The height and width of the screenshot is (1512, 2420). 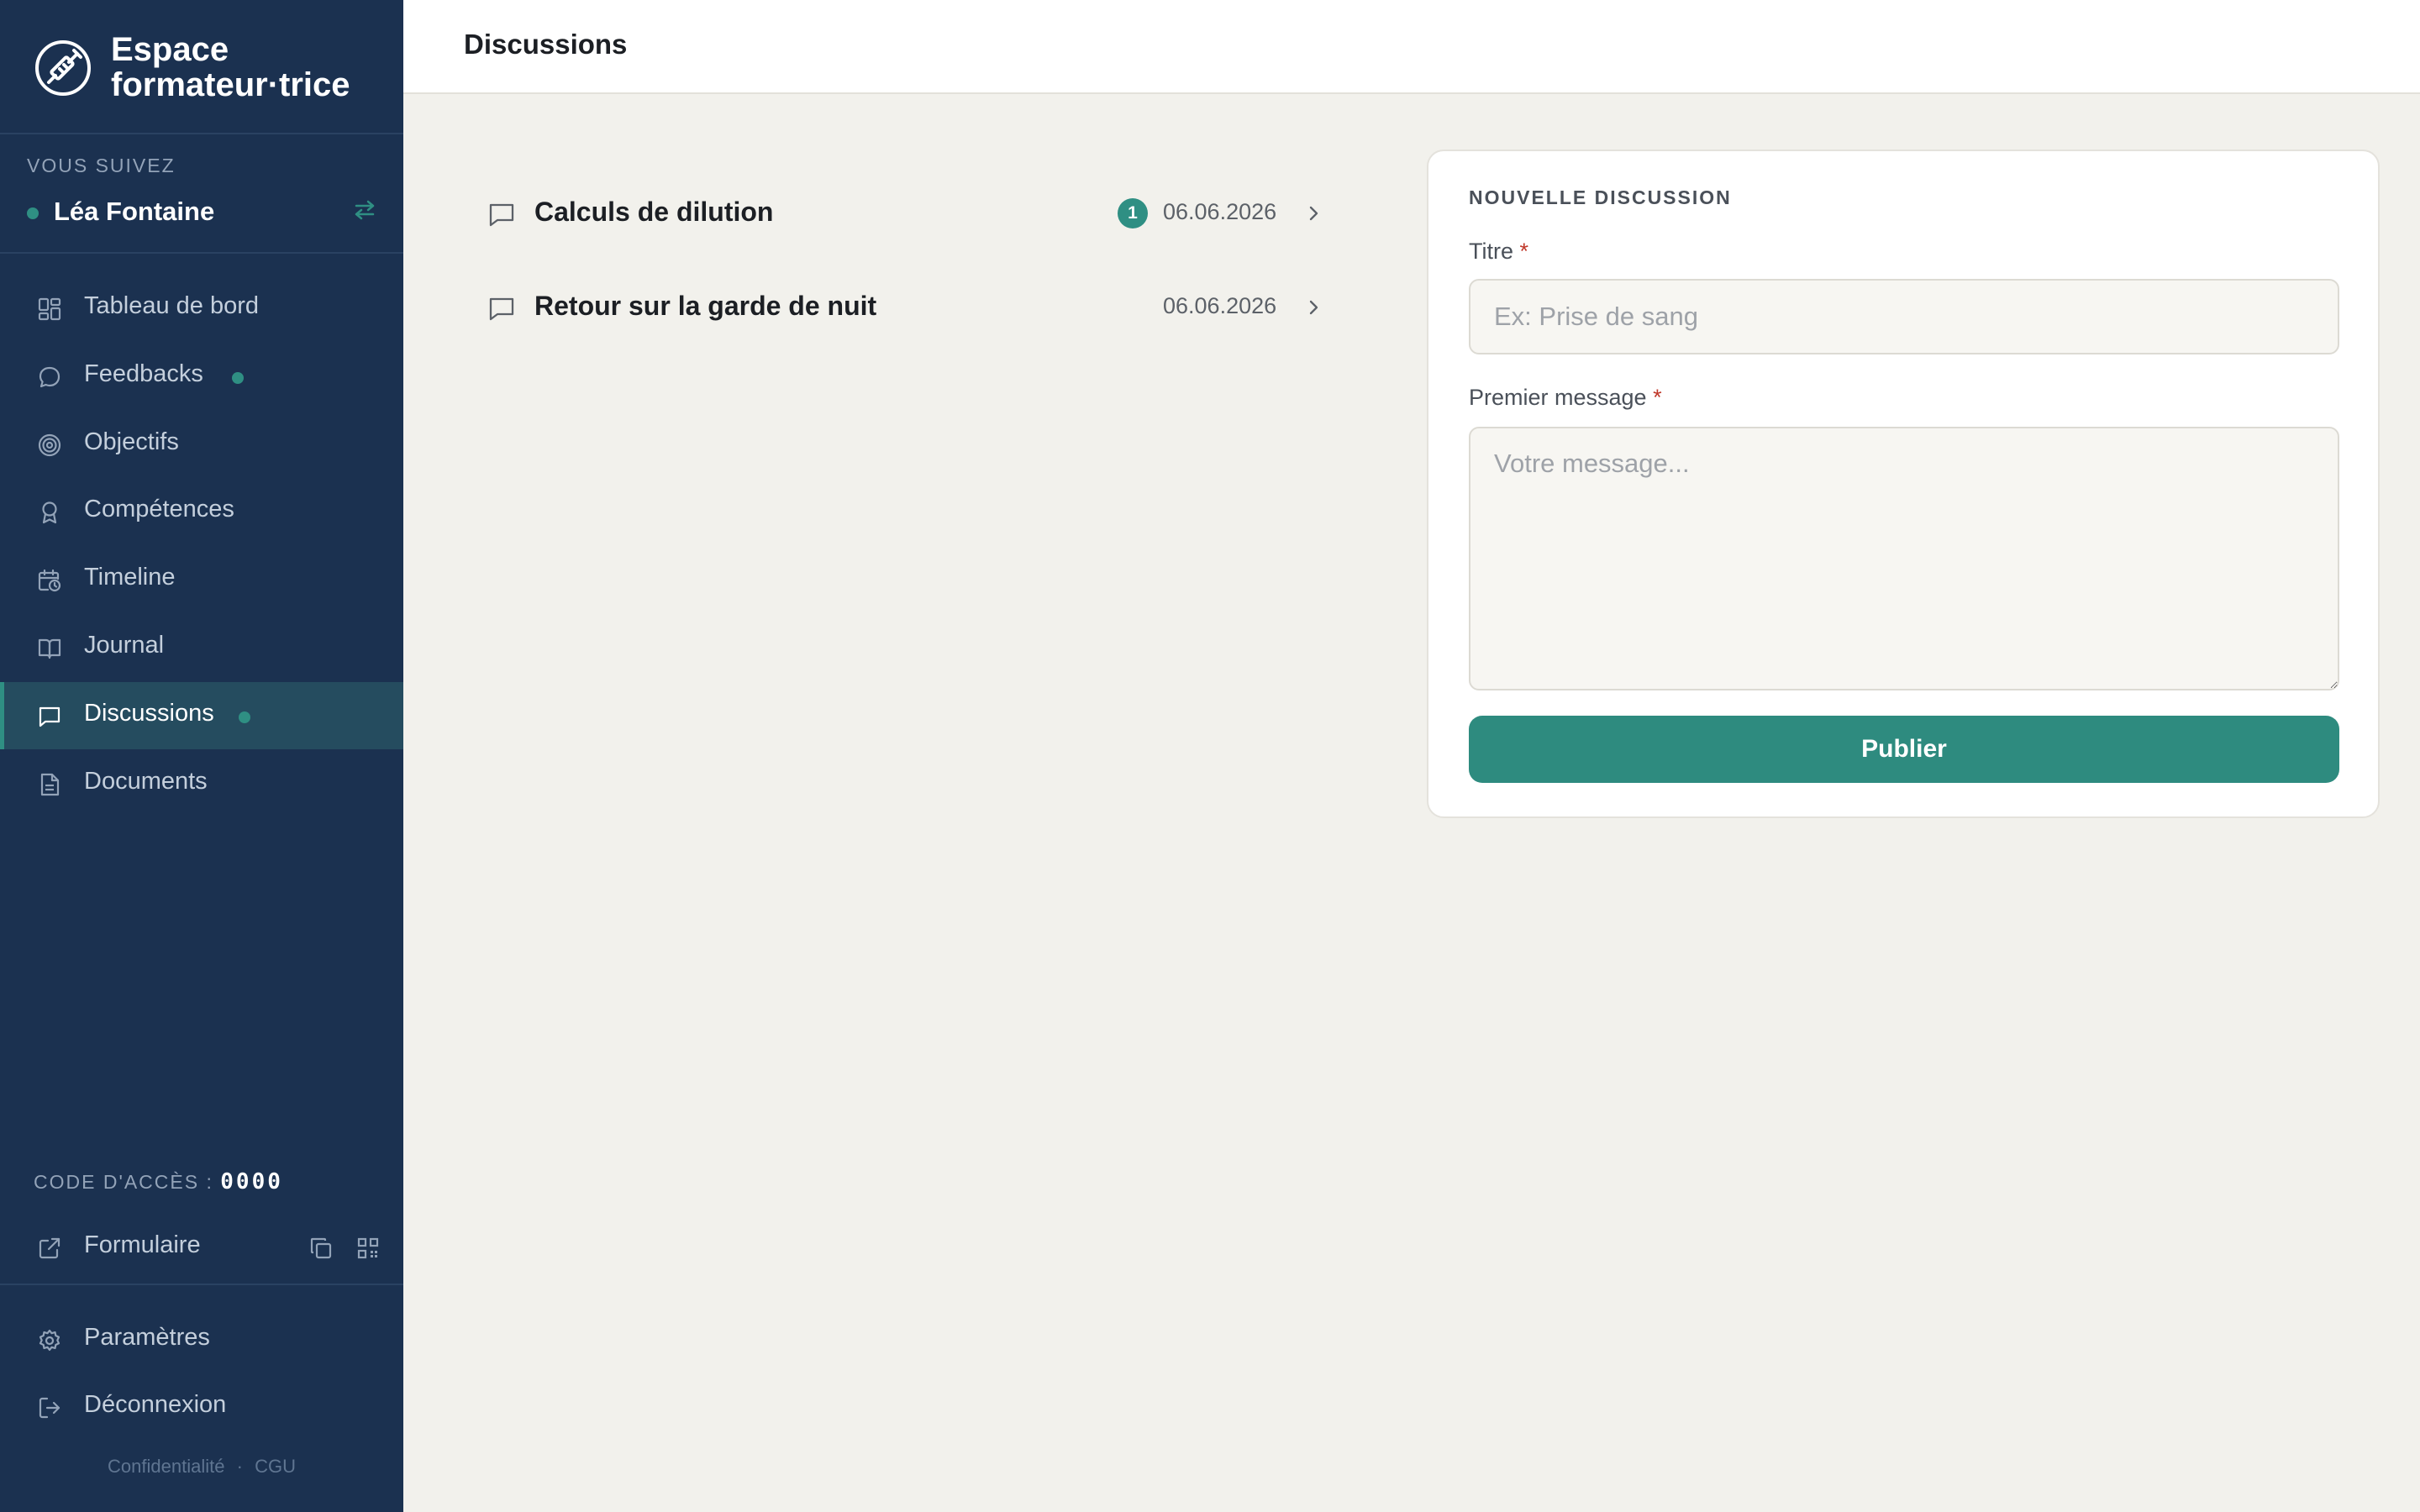 What do you see at coordinates (1904, 749) in the screenshot?
I see `publish-button: Publier` at bounding box center [1904, 749].